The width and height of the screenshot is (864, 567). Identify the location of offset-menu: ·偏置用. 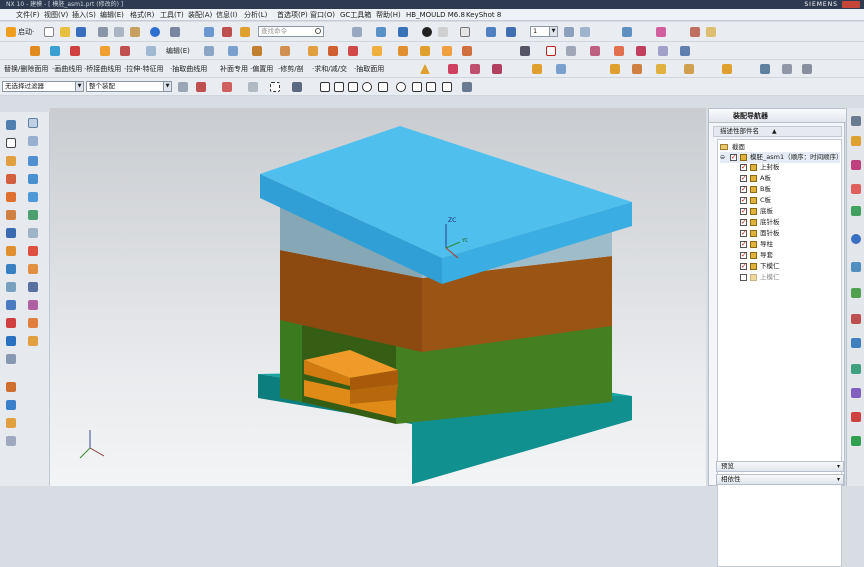
(261, 69).